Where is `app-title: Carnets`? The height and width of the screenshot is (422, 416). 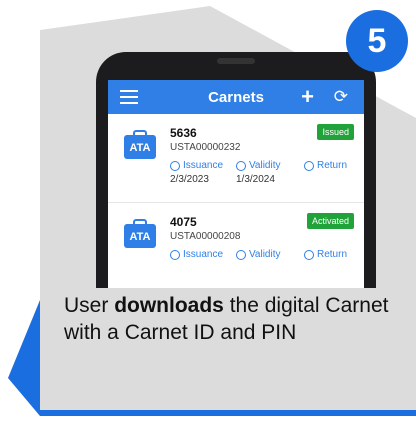
app-title: Carnets is located at coordinates (236, 97).